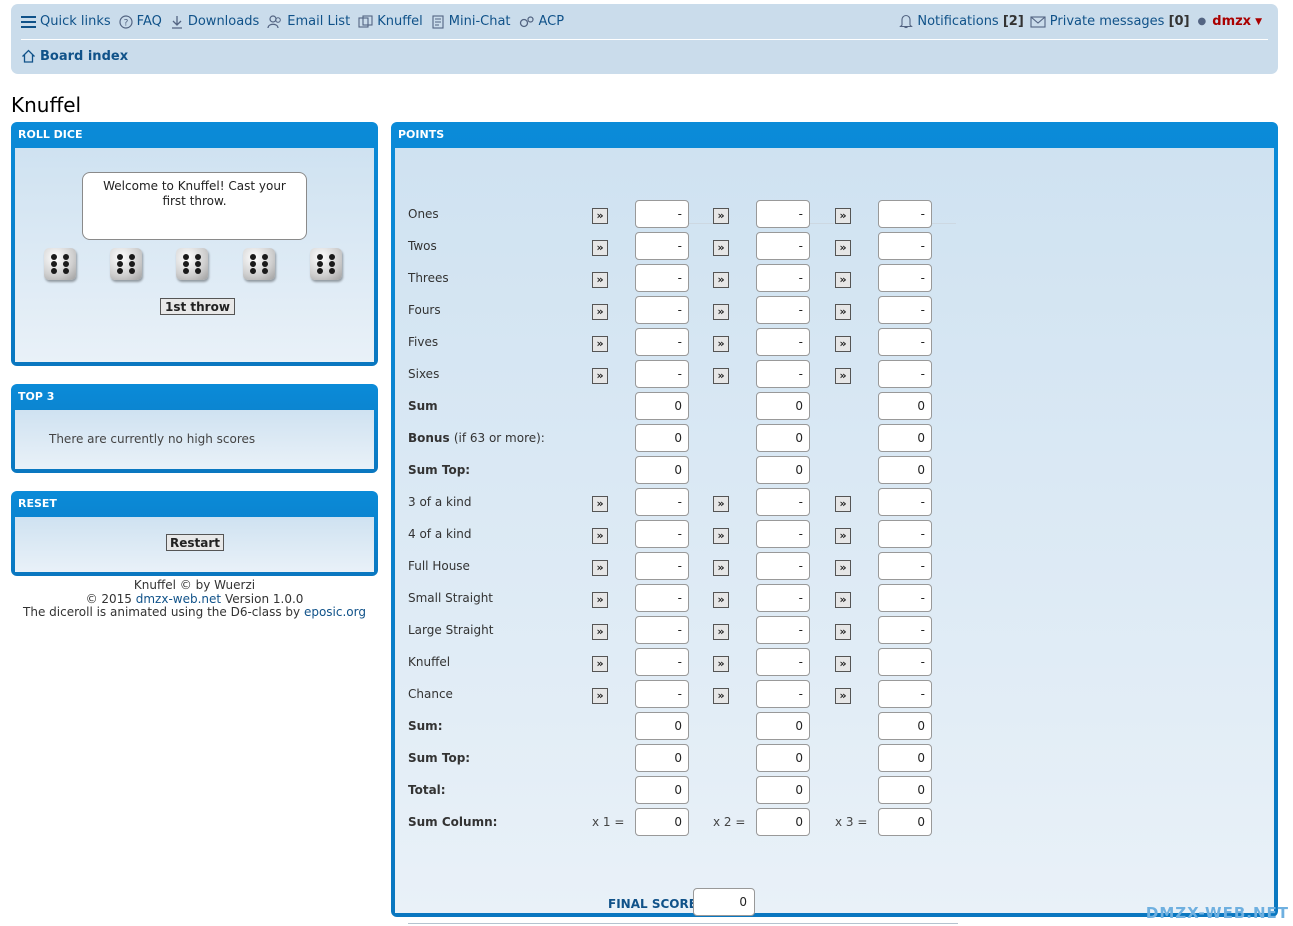 The width and height of the screenshot is (1293, 926). Describe the element at coordinates (424, 374) in the screenshot. I see `row-label-text: Sixes` at that location.